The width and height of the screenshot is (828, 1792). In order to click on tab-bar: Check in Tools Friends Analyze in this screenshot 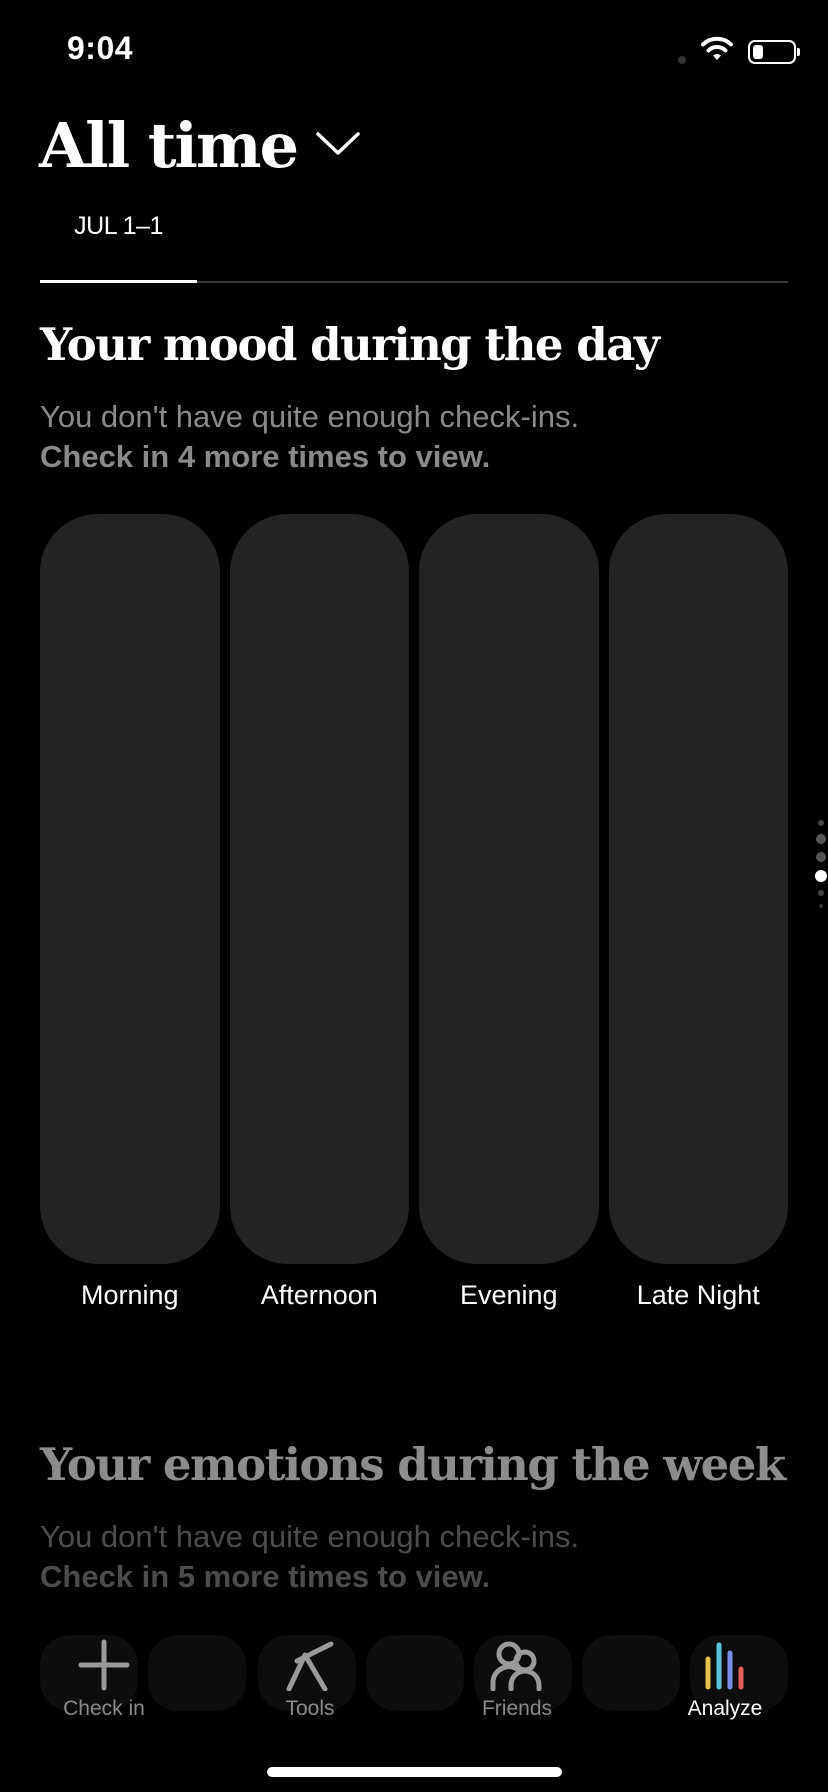, I will do `click(414, 1685)`.